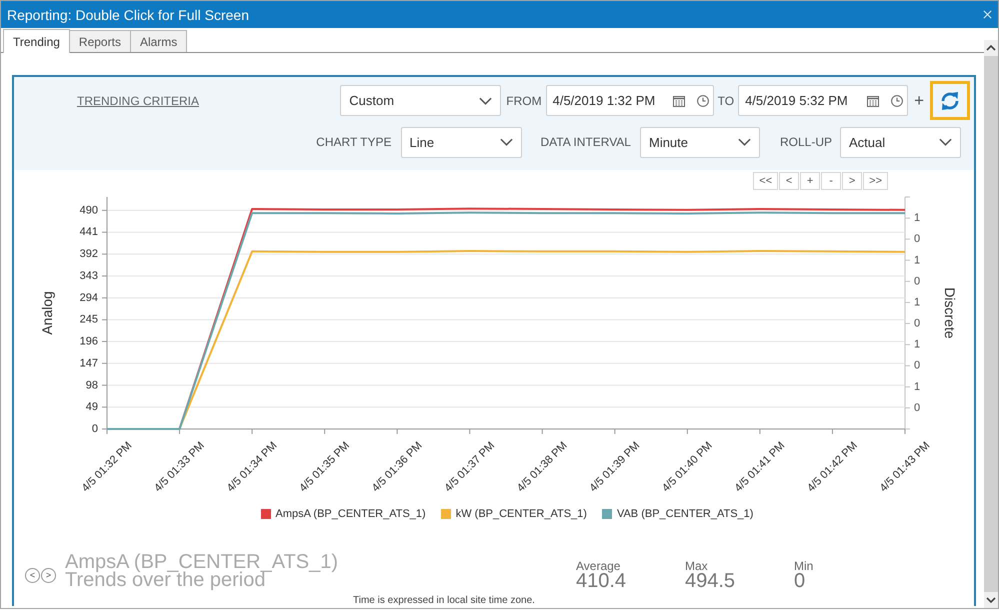 Image resolution: width=999 pixels, height=610 pixels. I want to click on chart-nav-button: <<, so click(765, 181).